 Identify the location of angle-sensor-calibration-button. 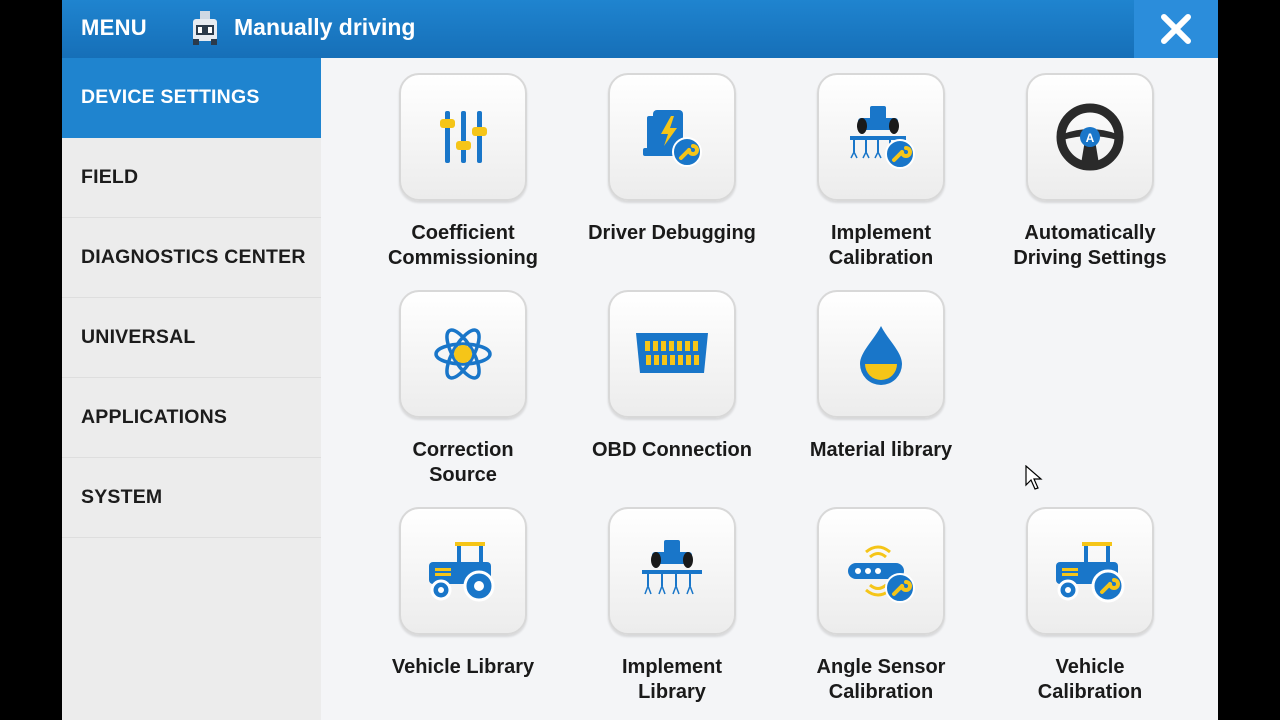
(881, 571).